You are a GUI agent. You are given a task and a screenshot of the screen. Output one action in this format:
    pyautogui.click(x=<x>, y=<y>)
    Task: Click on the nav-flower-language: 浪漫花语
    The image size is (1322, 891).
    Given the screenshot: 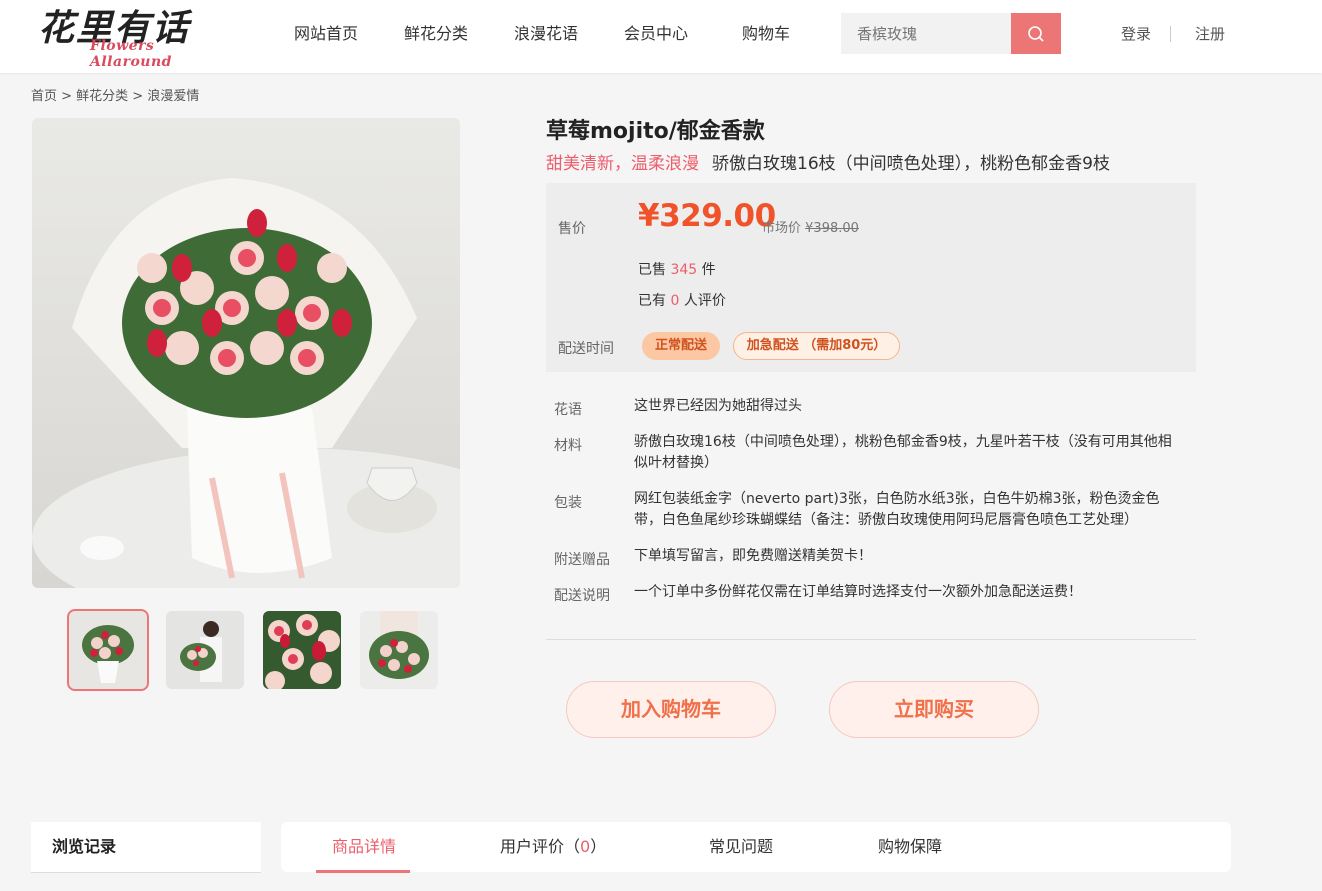 What is the action you would take?
    pyautogui.click(x=546, y=34)
    